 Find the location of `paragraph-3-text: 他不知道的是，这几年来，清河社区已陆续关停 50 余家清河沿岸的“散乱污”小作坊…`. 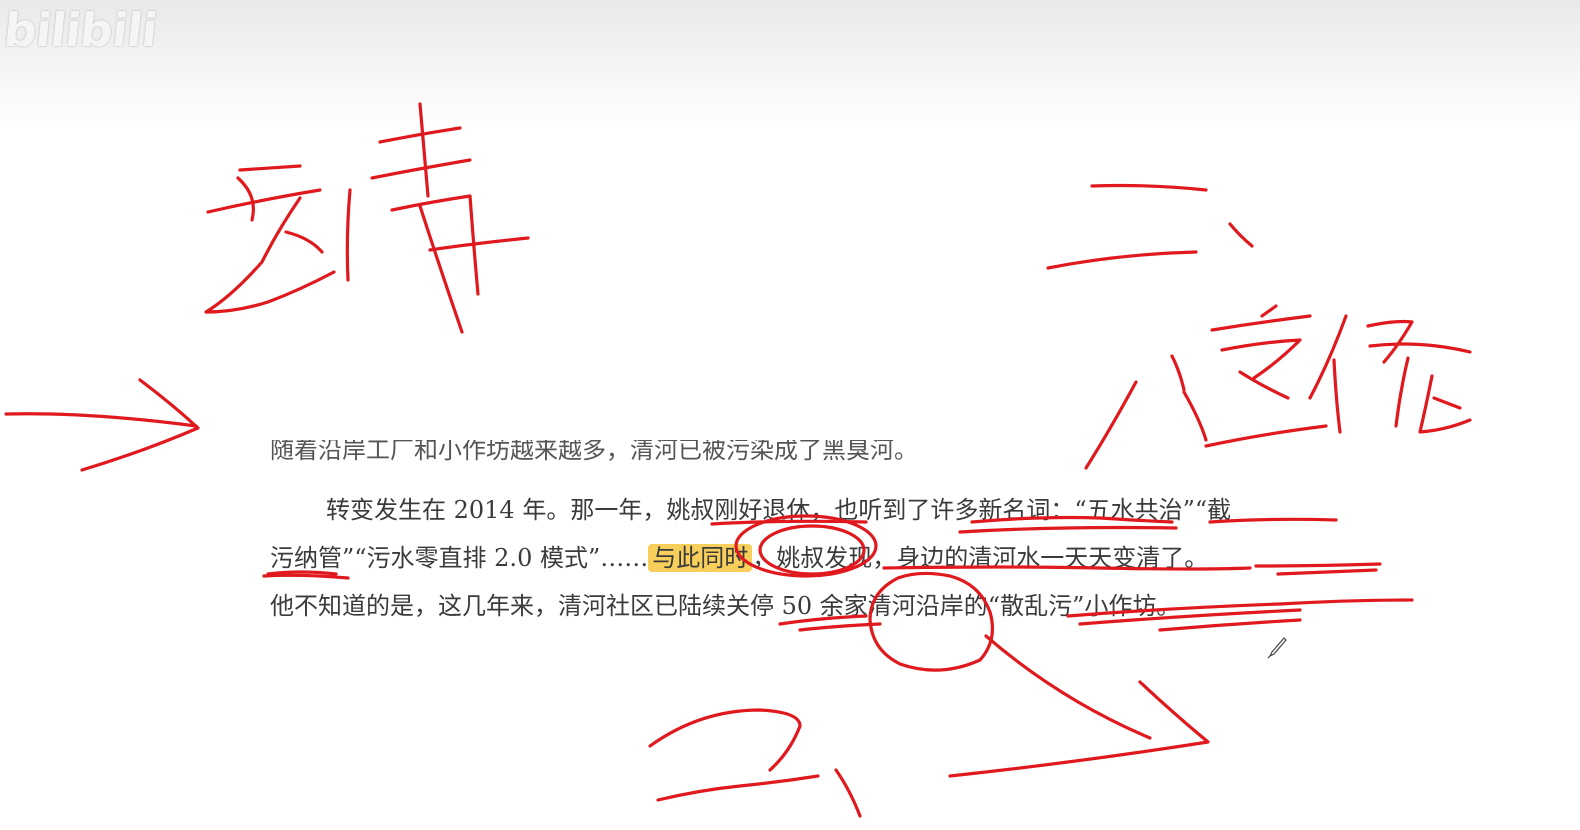

paragraph-3-text: 他不知道的是，这几年来，清河社区已陆续关停 50 余家清河沿岸的“散乱污”小作坊… is located at coordinates (725, 606).